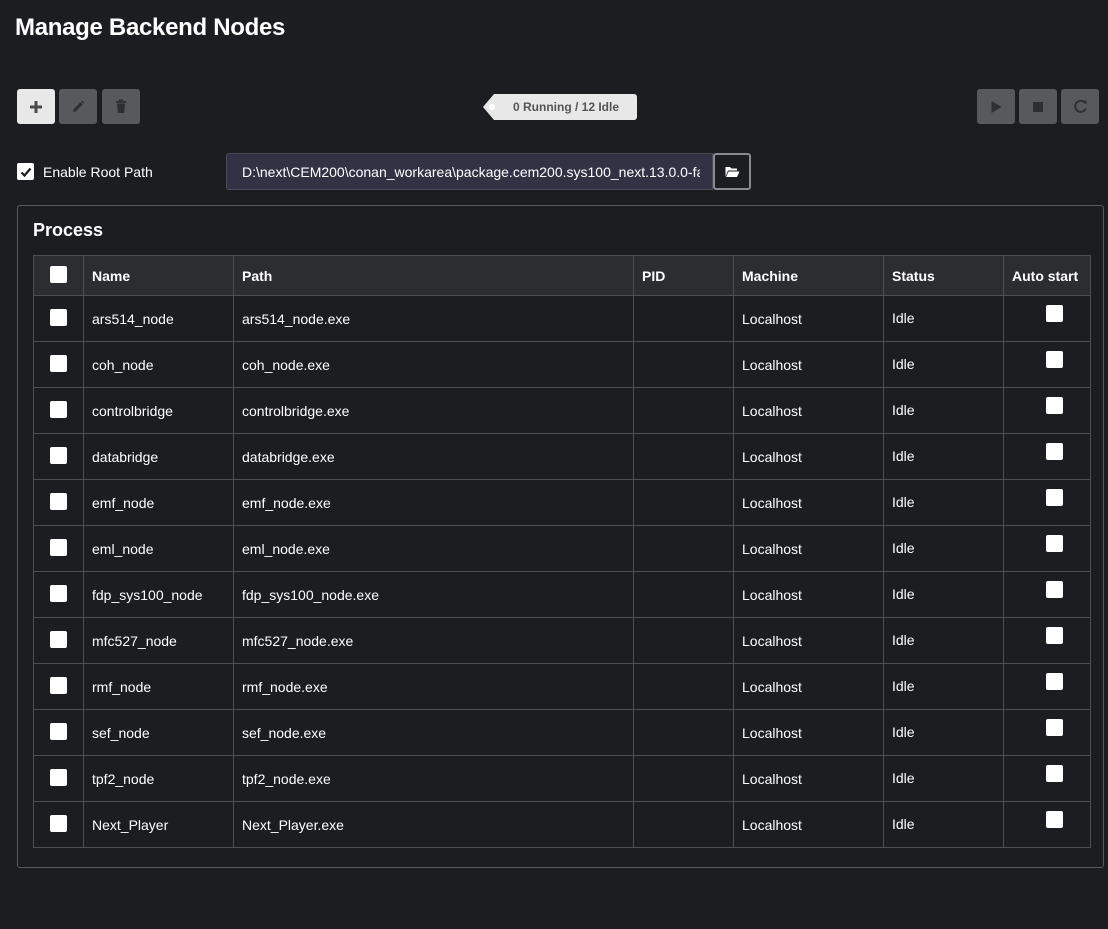  I want to click on select-all-checkbox, so click(58, 274).